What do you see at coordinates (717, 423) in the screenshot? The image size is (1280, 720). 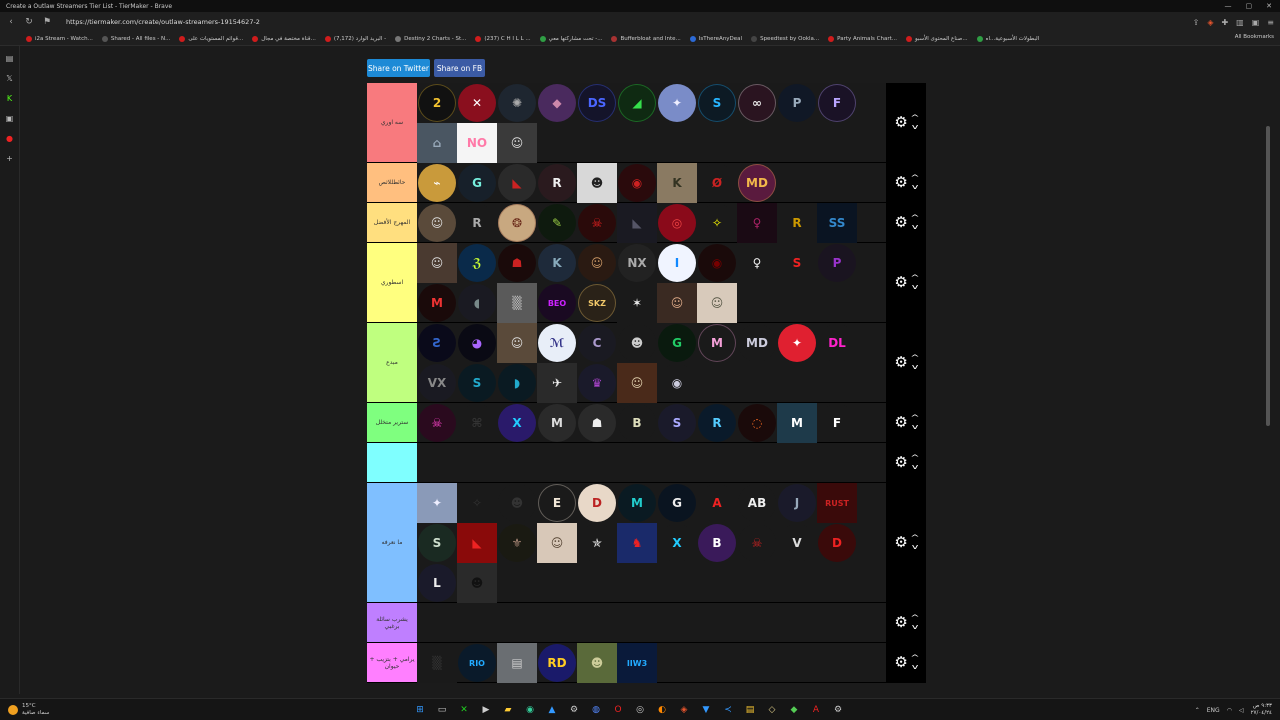 I see `streamer-avatar: R` at bounding box center [717, 423].